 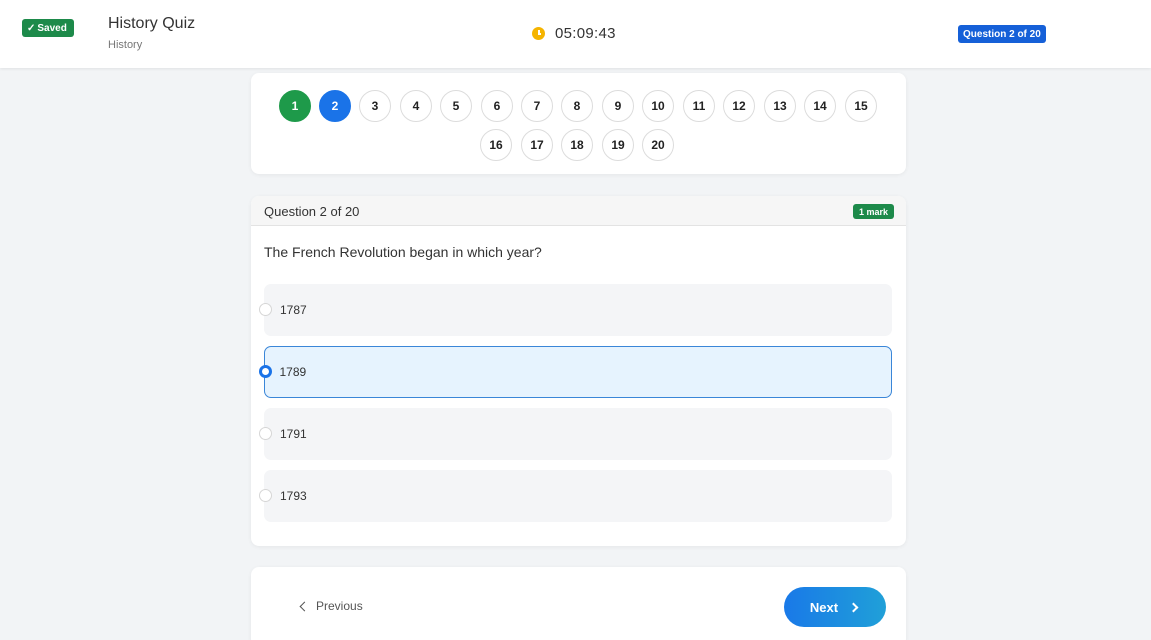 What do you see at coordinates (658, 145) in the screenshot?
I see `question-nav-button-20: 20` at bounding box center [658, 145].